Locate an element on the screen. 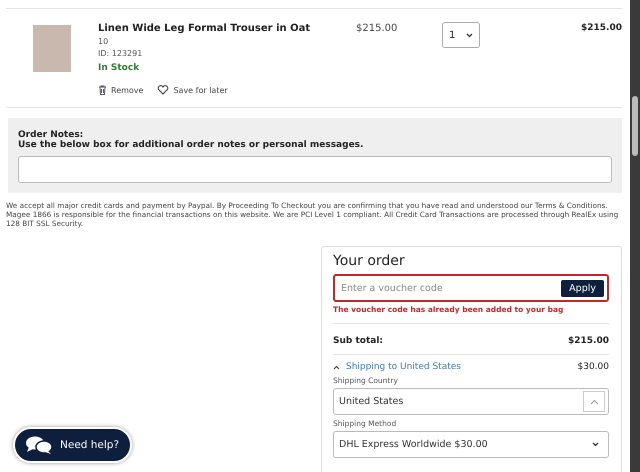 The width and height of the screenshot is (640, 472). product-photo-placeholder is located at coordinates (52, 48).